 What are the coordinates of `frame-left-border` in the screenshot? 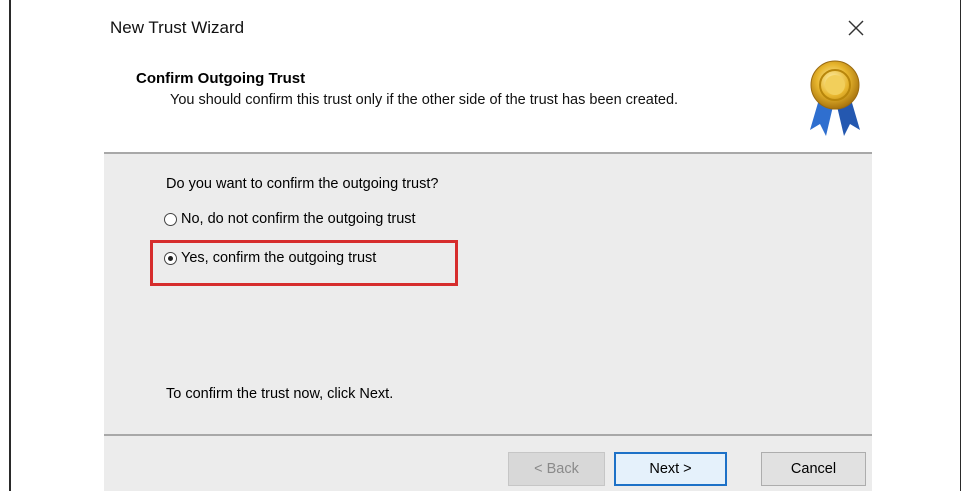 It's located at (10, 245).